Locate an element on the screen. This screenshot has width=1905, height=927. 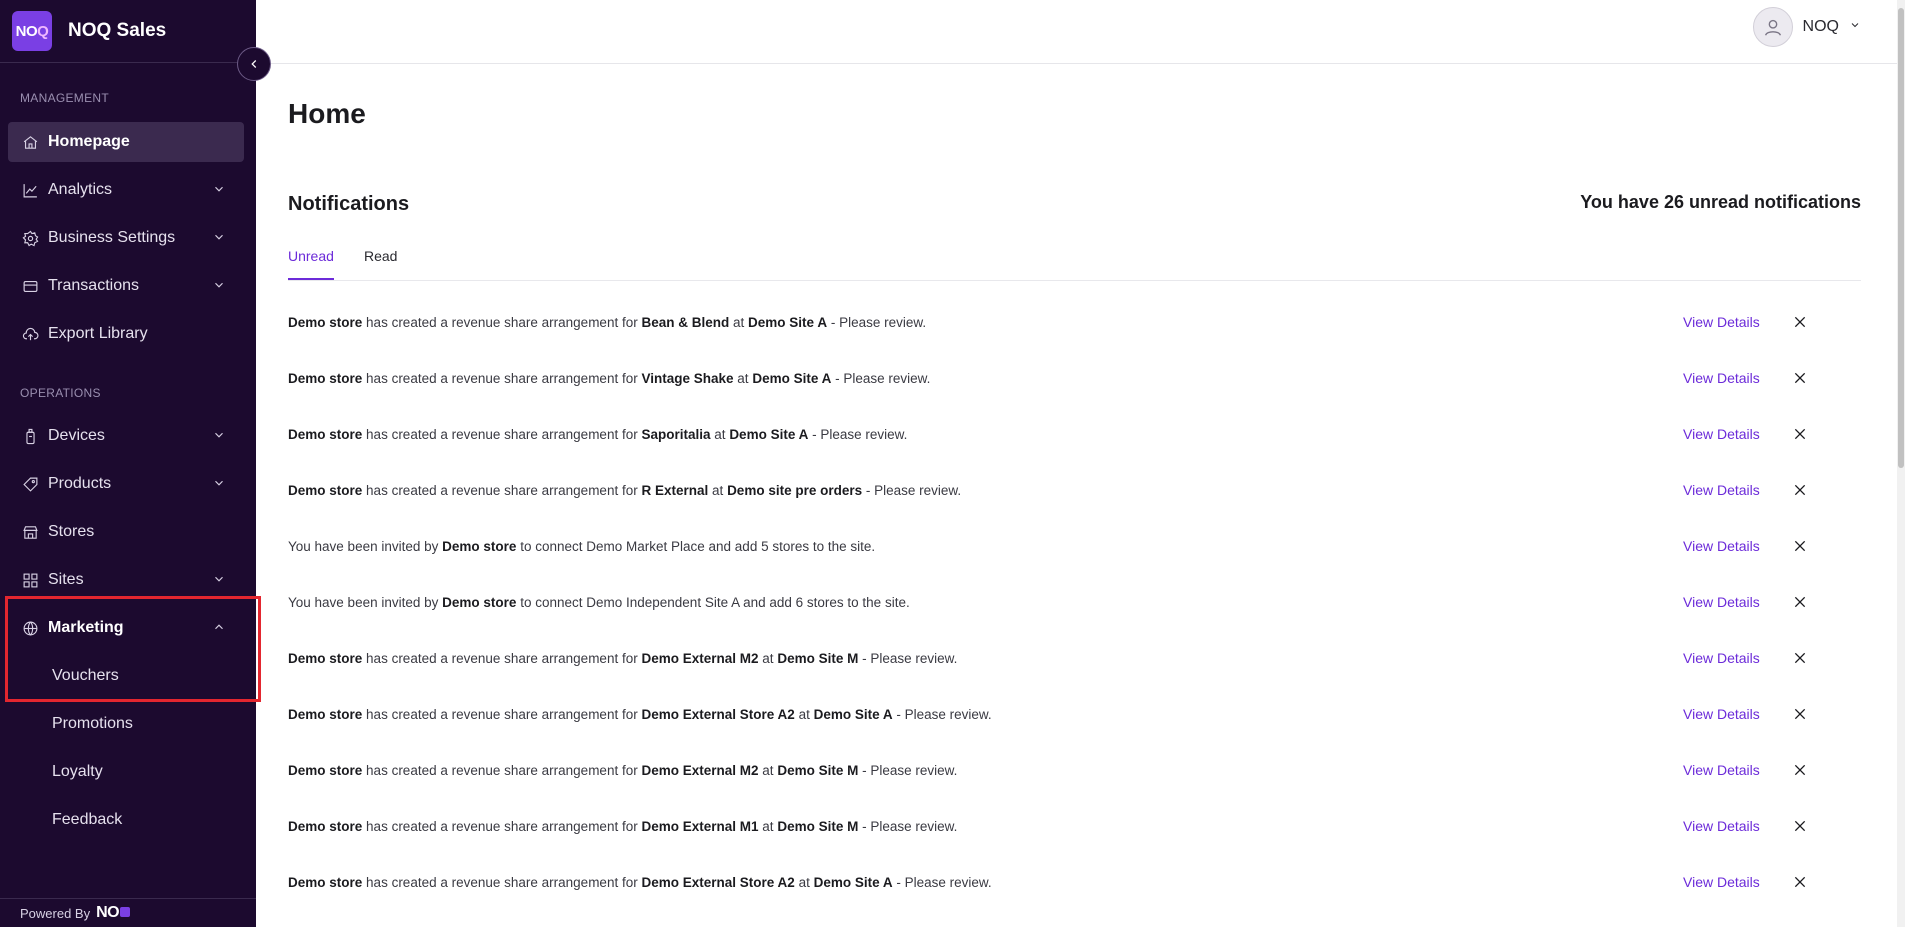
sidebar-item-transactions: Transactions is located at coordinates (126, 286).